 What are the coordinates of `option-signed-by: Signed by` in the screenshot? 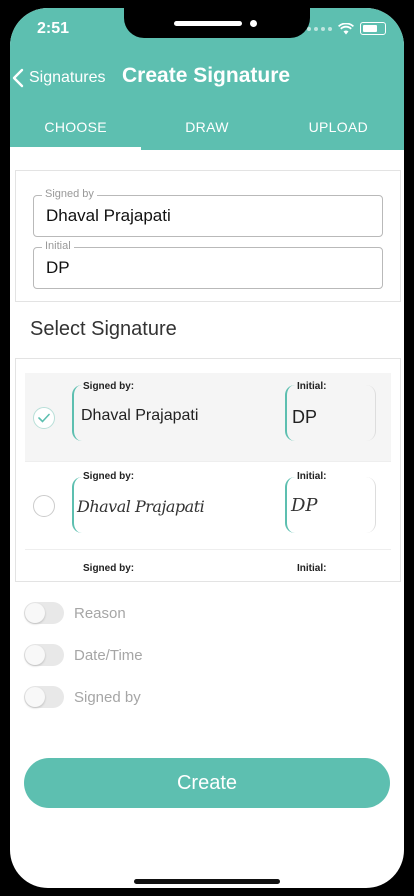 It's located at (82, 697).